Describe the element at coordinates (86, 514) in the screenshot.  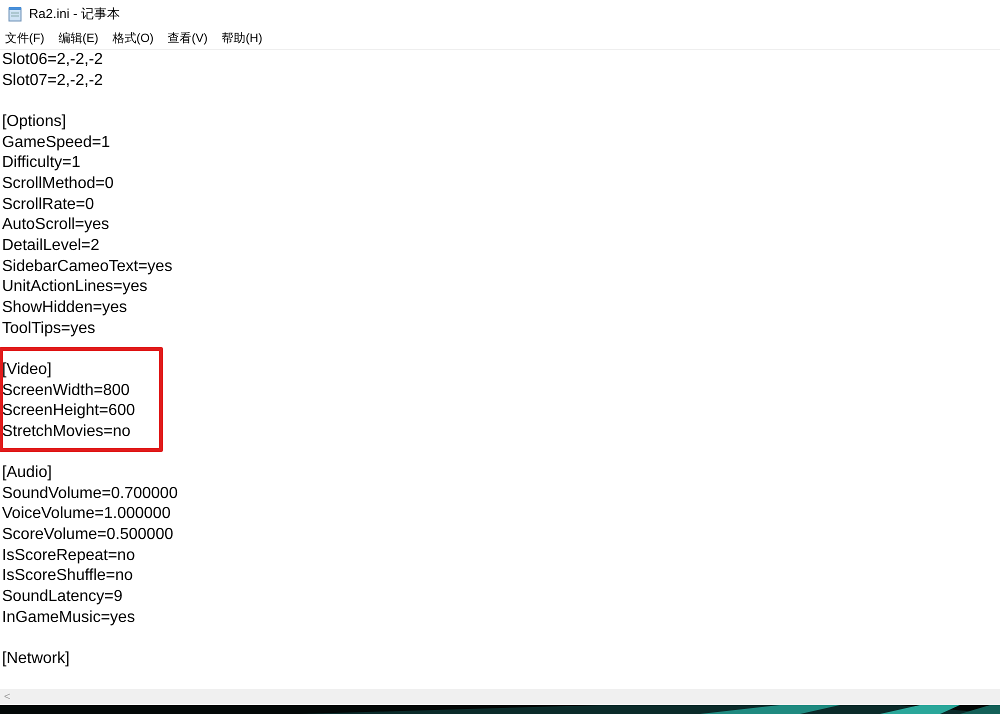
I see `text-line: VoiceVolume=1.000000` at that location.